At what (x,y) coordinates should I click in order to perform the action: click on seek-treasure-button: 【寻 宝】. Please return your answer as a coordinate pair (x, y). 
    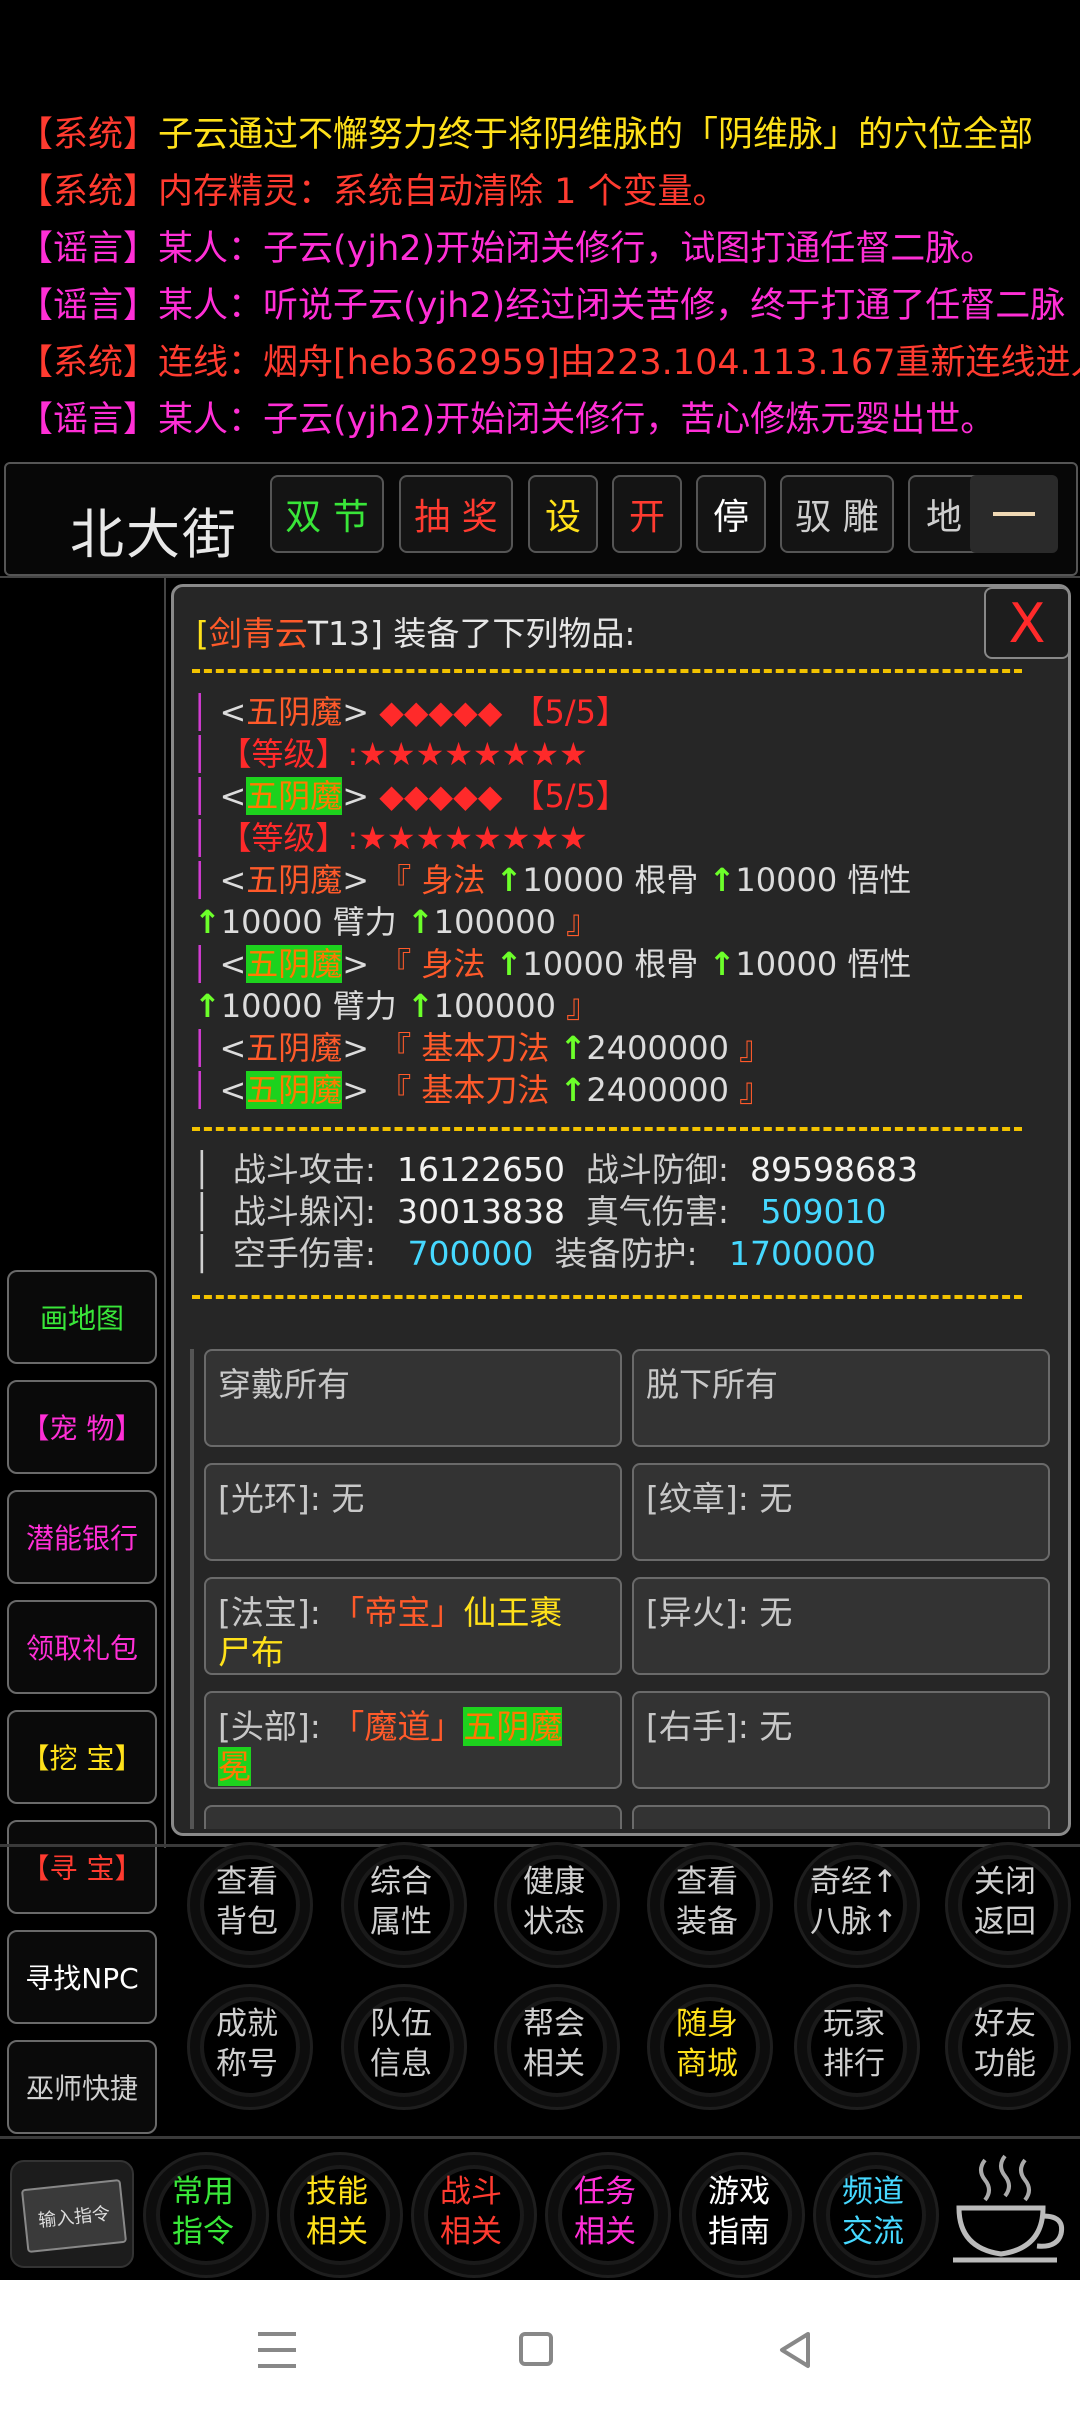
    Looking at the image, I should click on (82, 1867).